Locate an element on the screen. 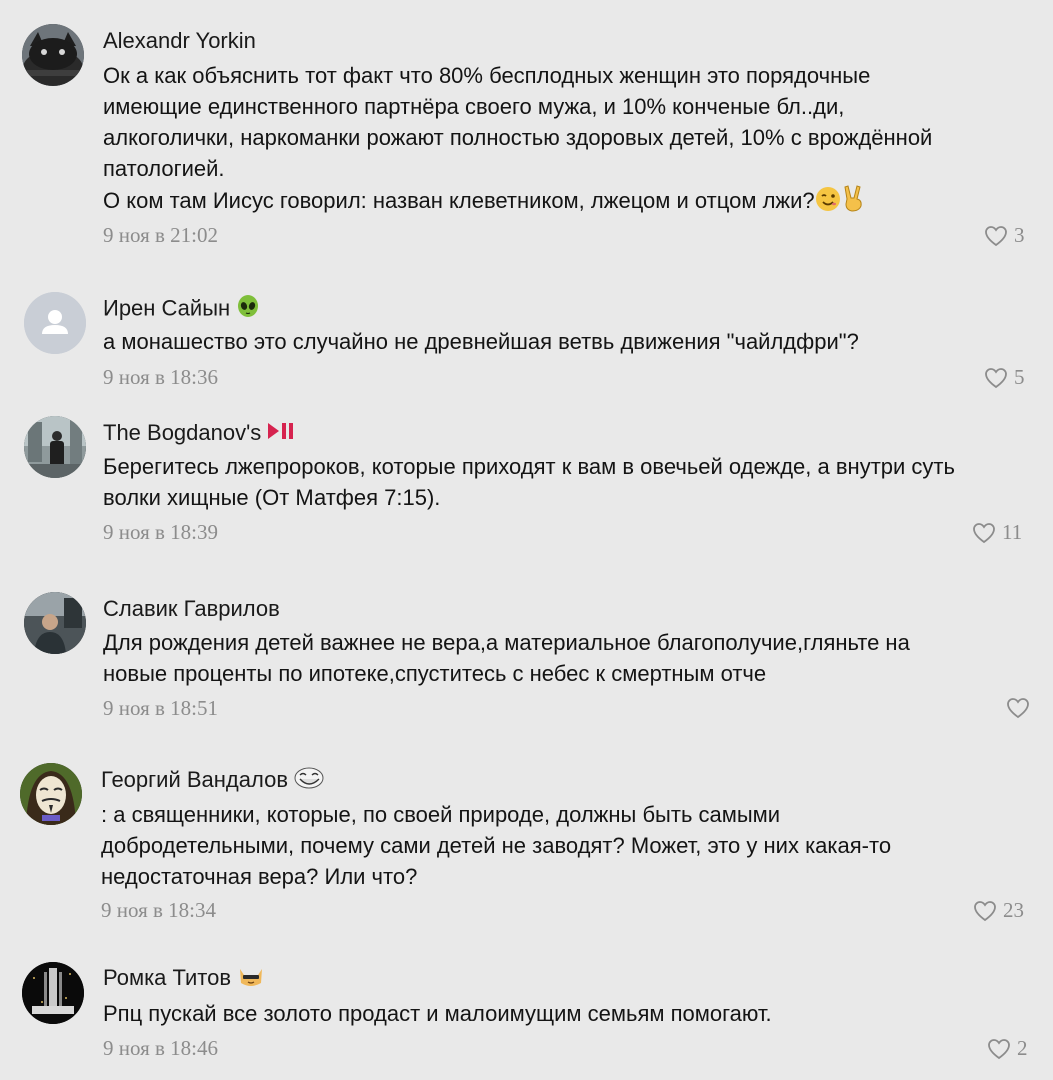 The width and height of the screenshot is (1053, 1080). comment-text-line: патологией. is located at coordinates (164, 168).